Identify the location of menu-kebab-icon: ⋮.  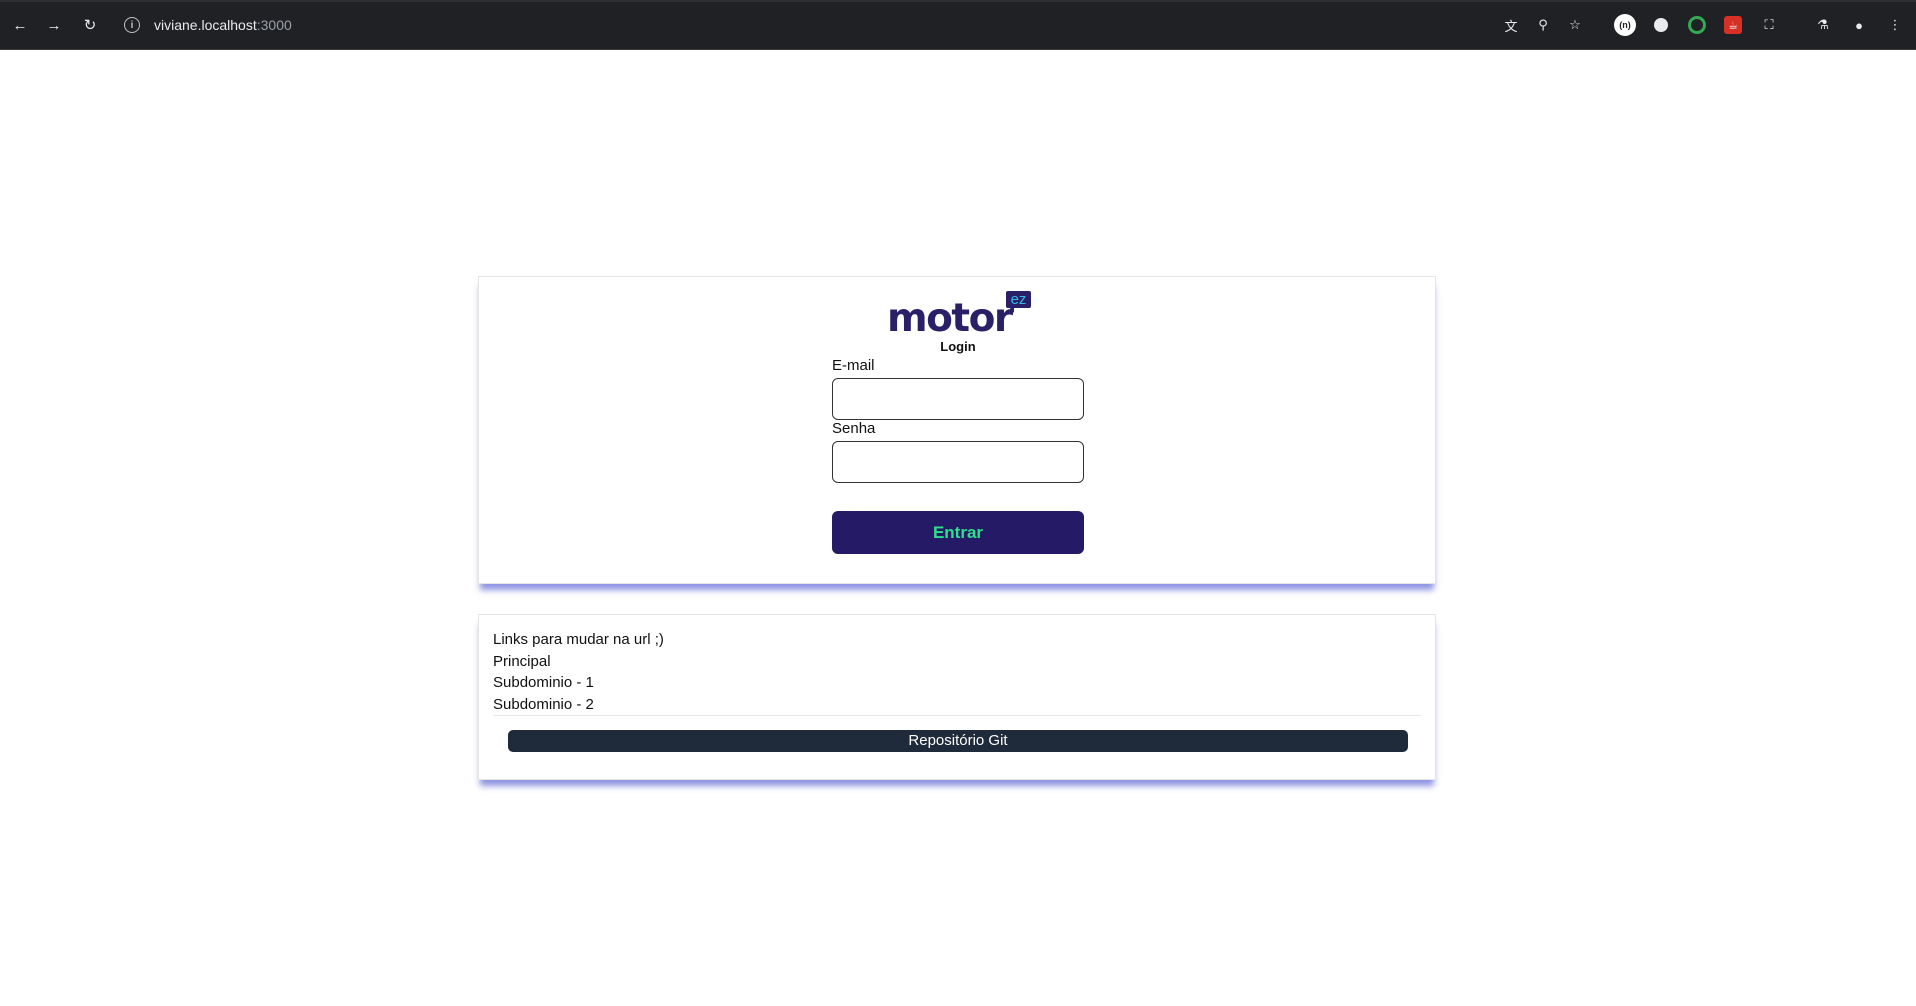
(1895, 25).